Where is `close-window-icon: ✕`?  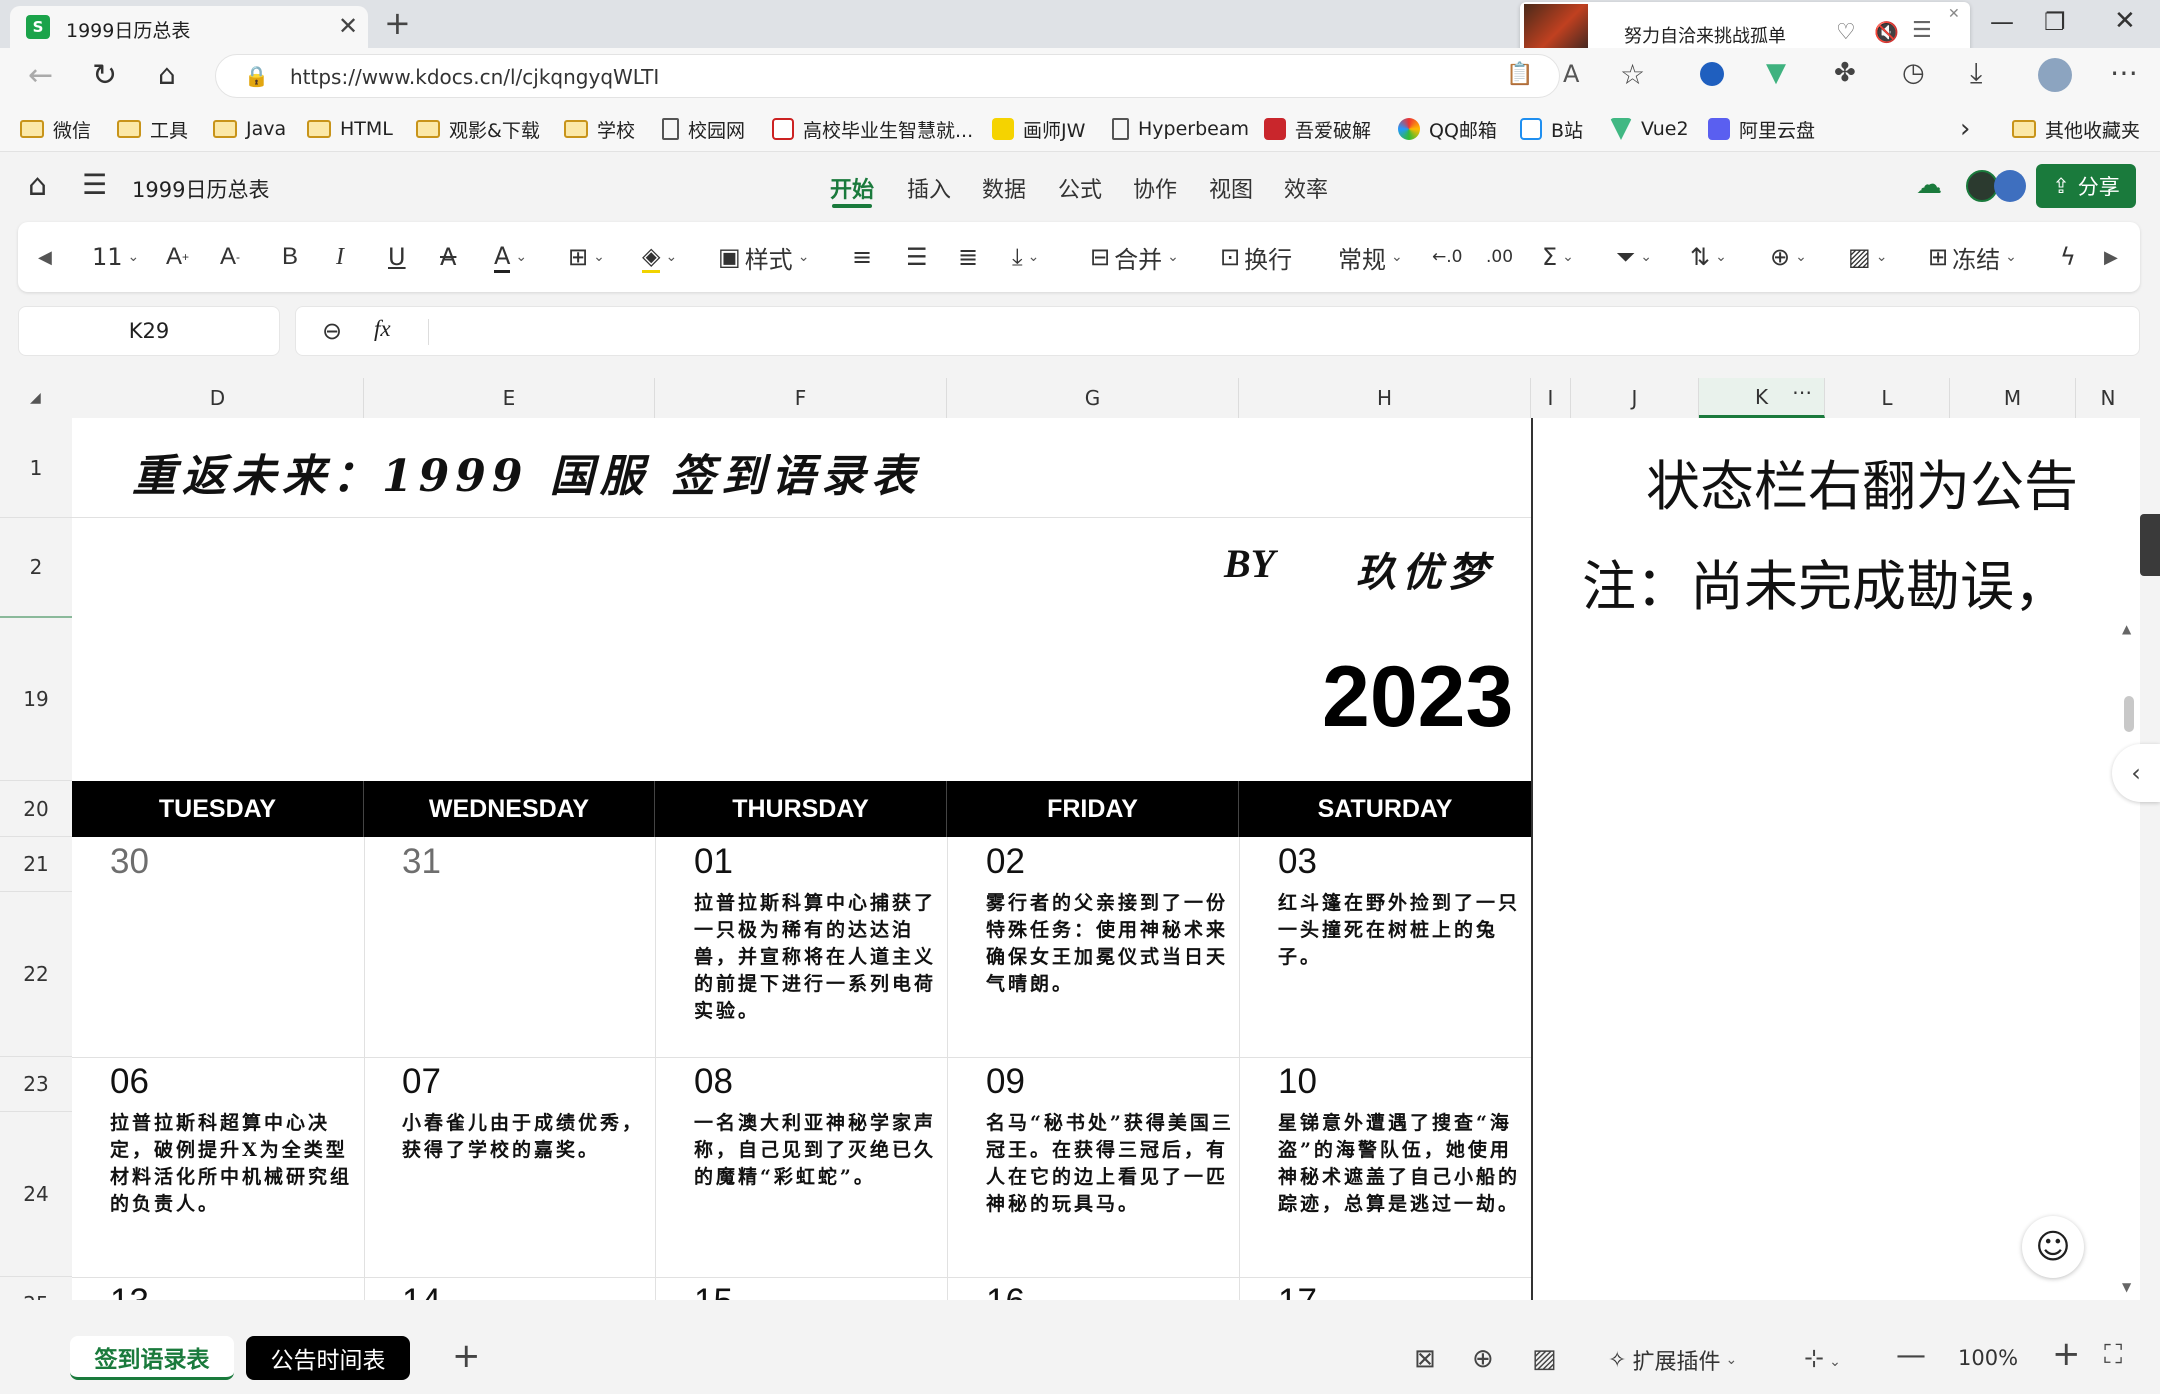
close-window-icon: ✕ is located at coordinates (2125, 21).